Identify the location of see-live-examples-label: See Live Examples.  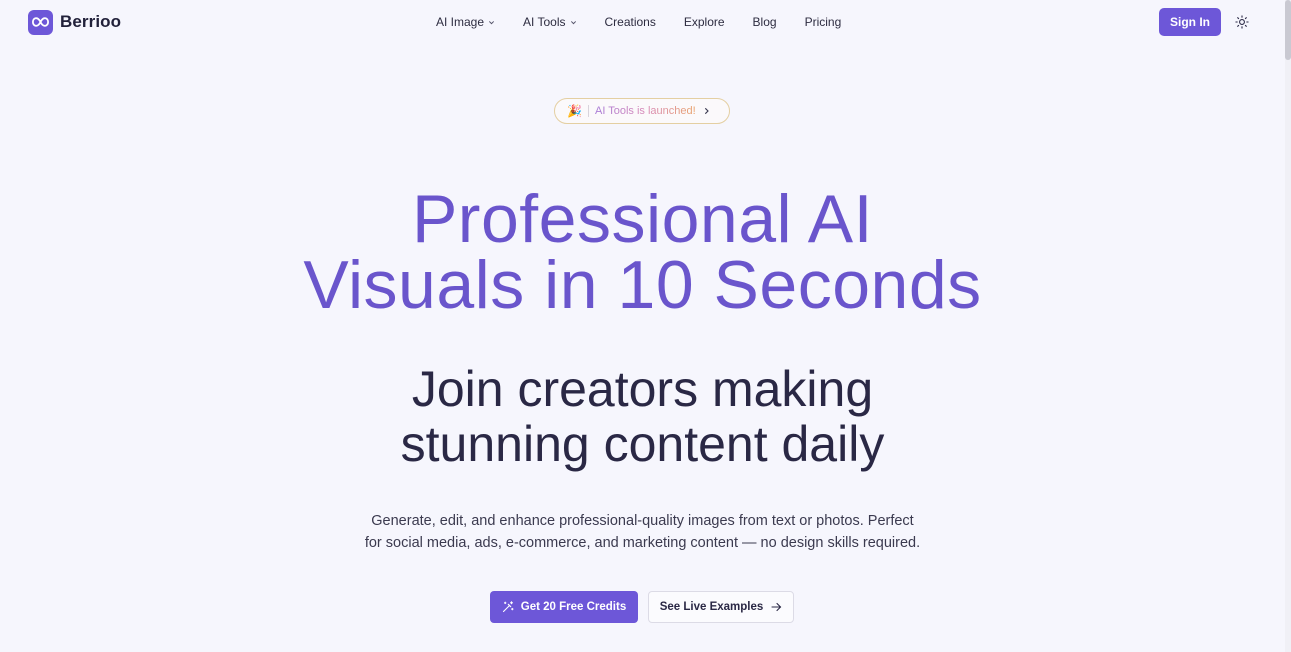
(711, 607).